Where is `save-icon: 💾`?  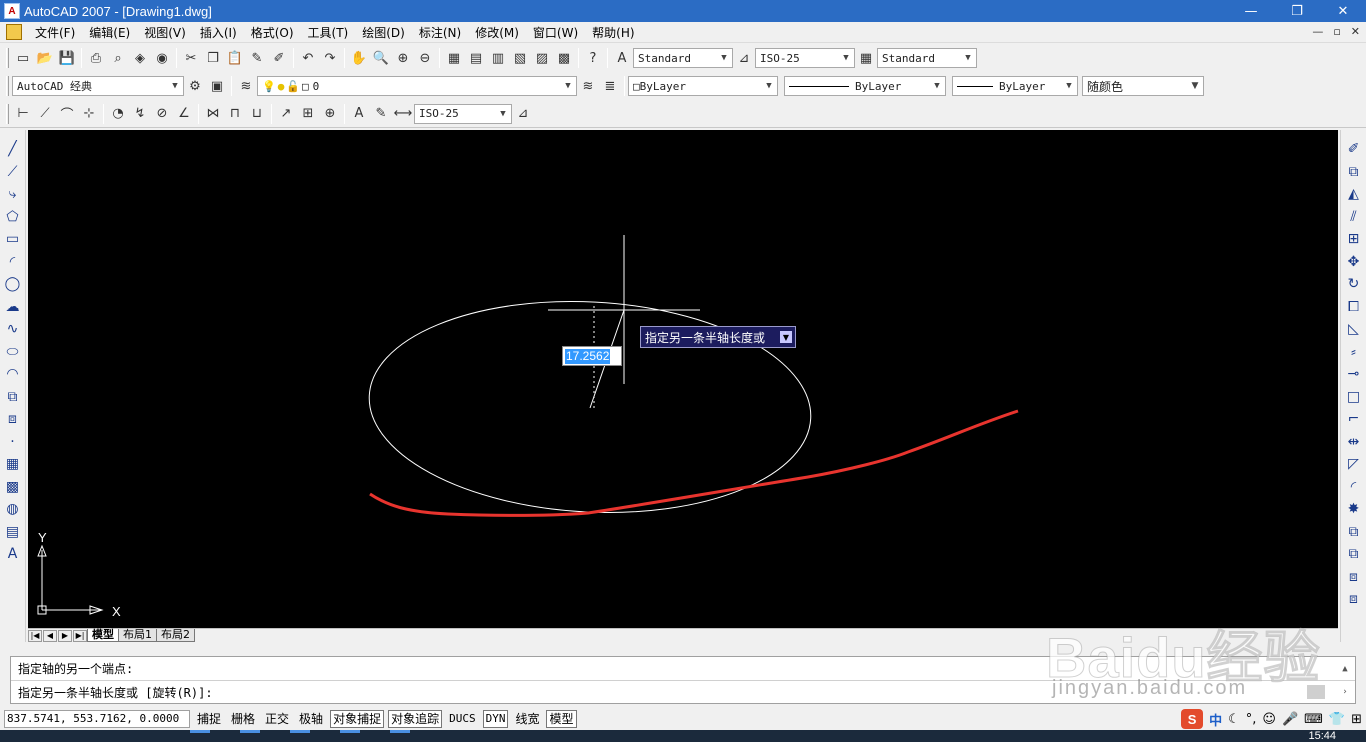
save-icon: 💾 is located at coordinates (67, 58).